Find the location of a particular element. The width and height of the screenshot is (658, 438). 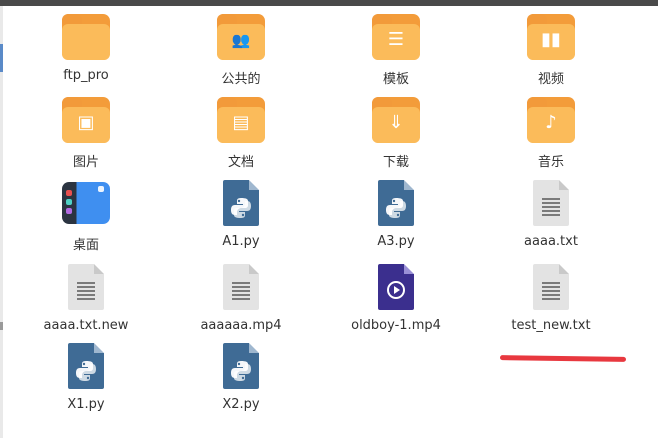

file-item-documents: ▤ 文档 is located at coordinates (241, 137).